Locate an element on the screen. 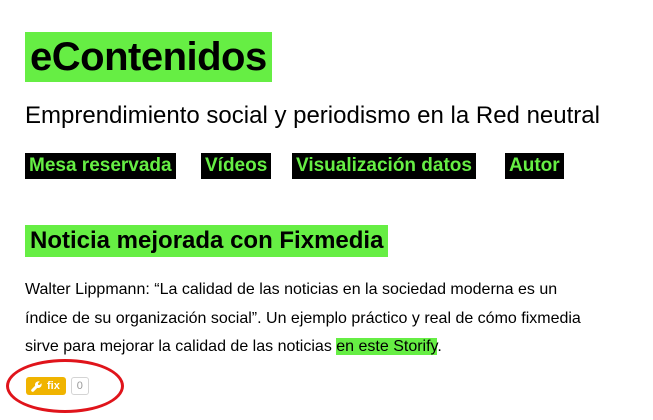 The height and width of the screenshot is (420, 653). nav-item-visualizacion-datos: Visualización datos is located at coordinates (384, 166).